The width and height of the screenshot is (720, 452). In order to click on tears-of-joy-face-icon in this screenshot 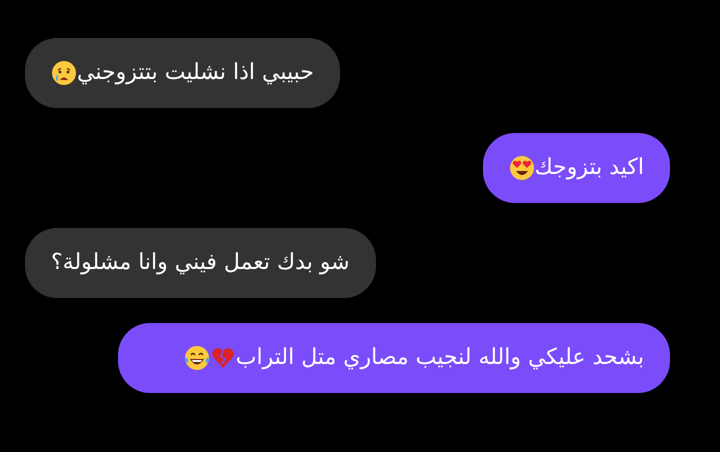, I will do `click(197, 357)`.